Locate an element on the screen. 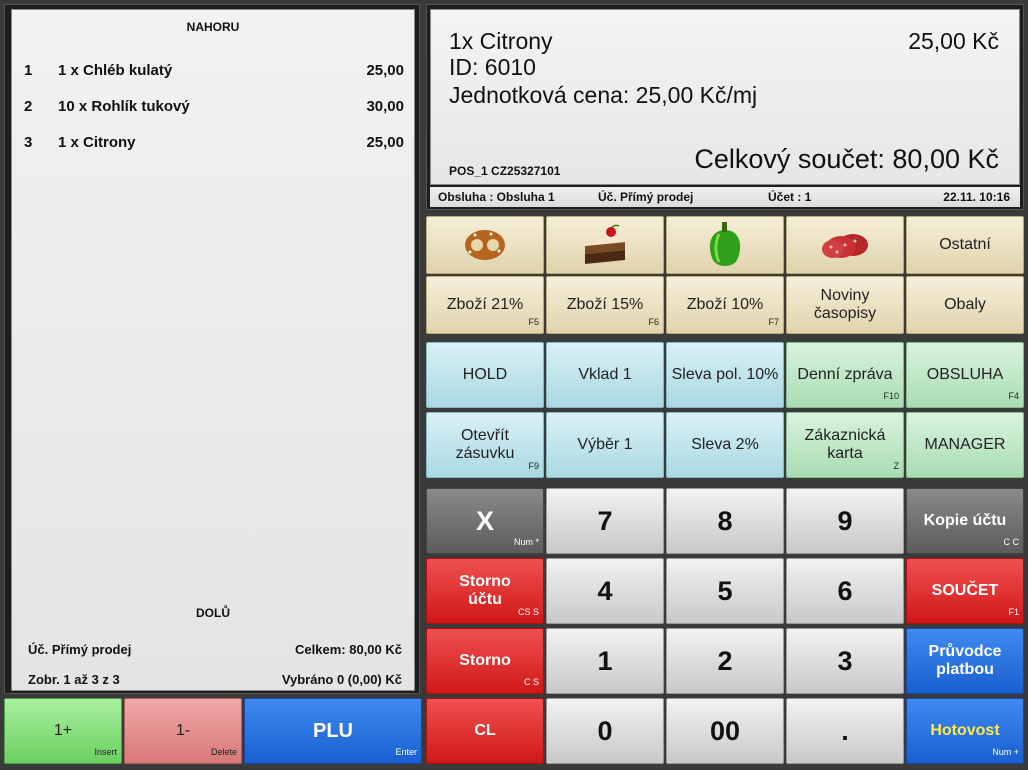  discount-button: Sleva 2% is located at coordinates (725, 445).